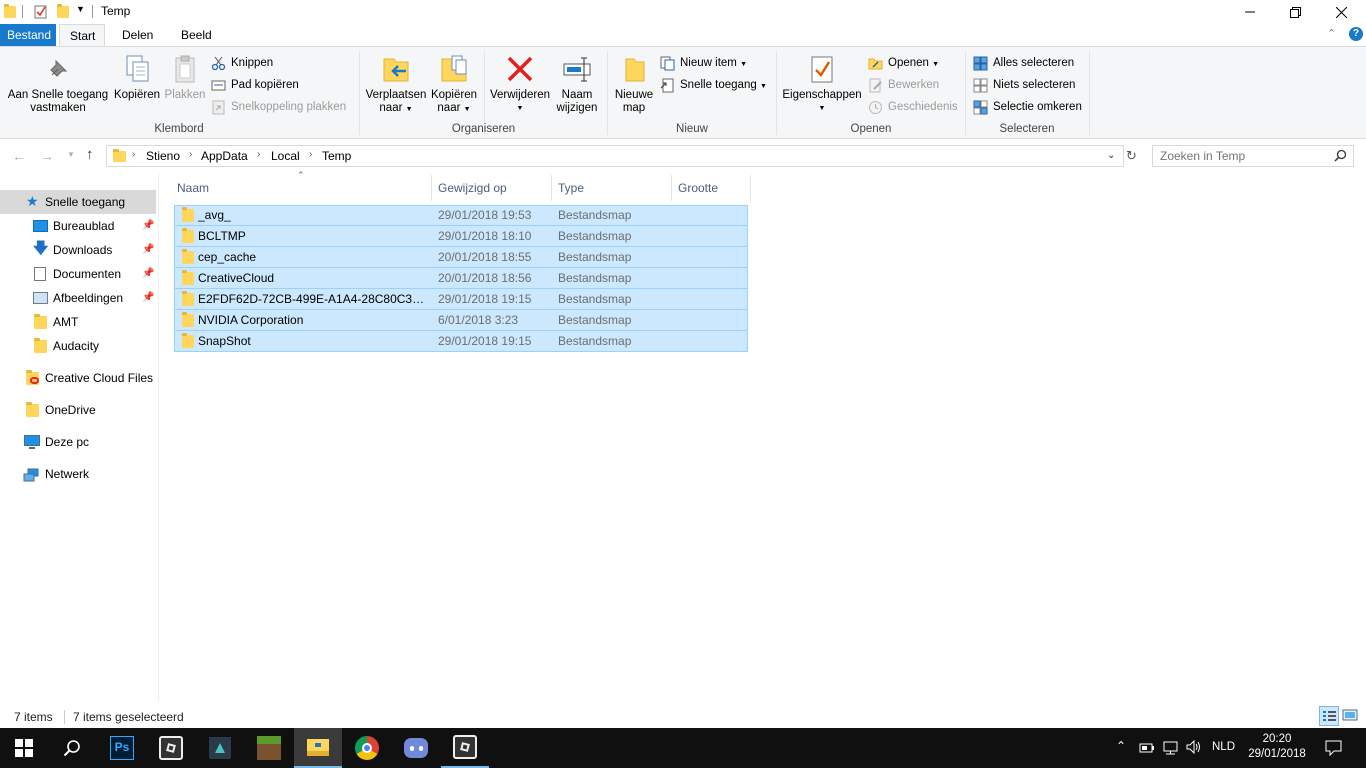 This screenshot has width=1366, height=768. I want to click on table-row: SnapShot 29/01/2018 19:15 Bestandsmap, so click(461, 341).